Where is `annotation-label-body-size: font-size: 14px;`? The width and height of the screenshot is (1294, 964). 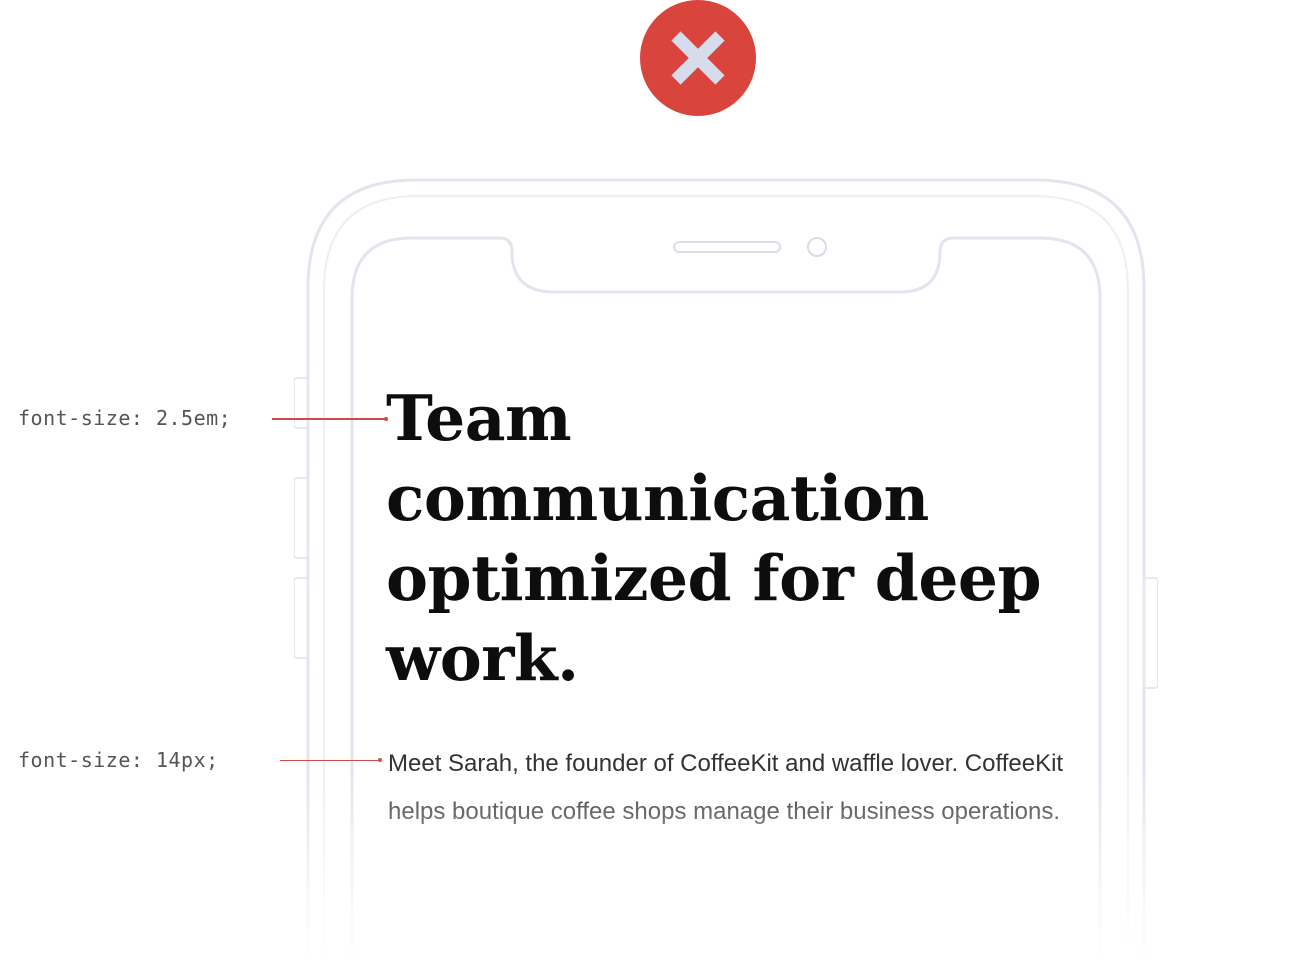 annotation-label-body-size: font-size: 14px; is located at coordinates (118, 760).